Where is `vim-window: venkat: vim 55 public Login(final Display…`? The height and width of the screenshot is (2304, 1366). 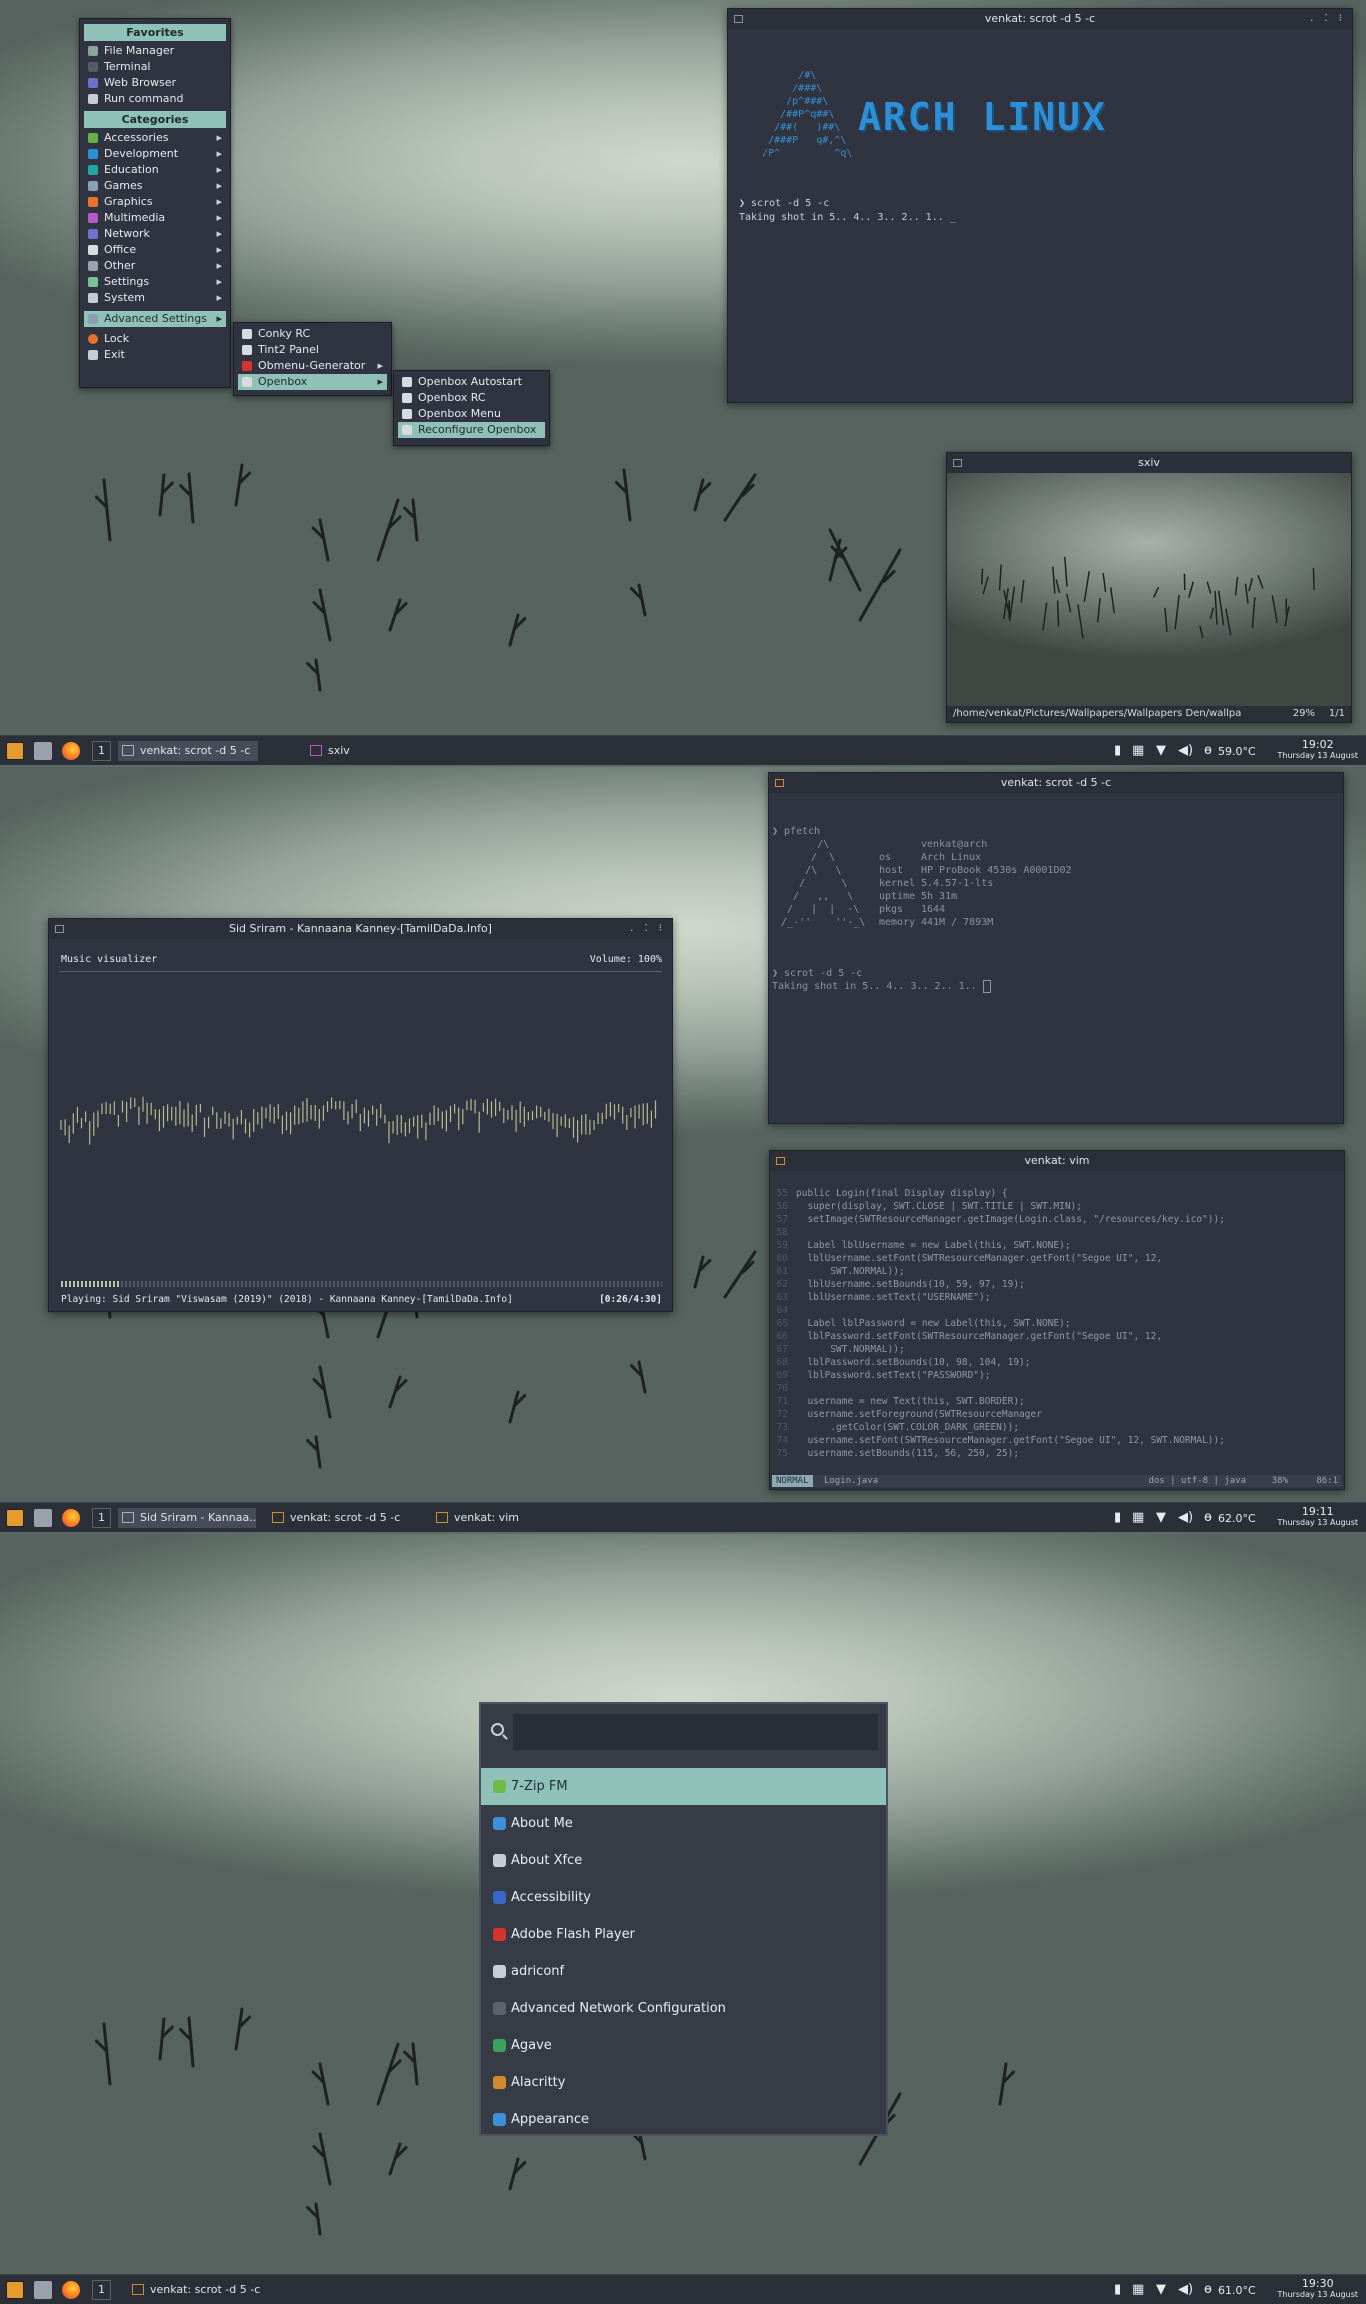
vim-window: venkat: vim 55 public Login(final Display… is located at coordinates (1057, 1320).